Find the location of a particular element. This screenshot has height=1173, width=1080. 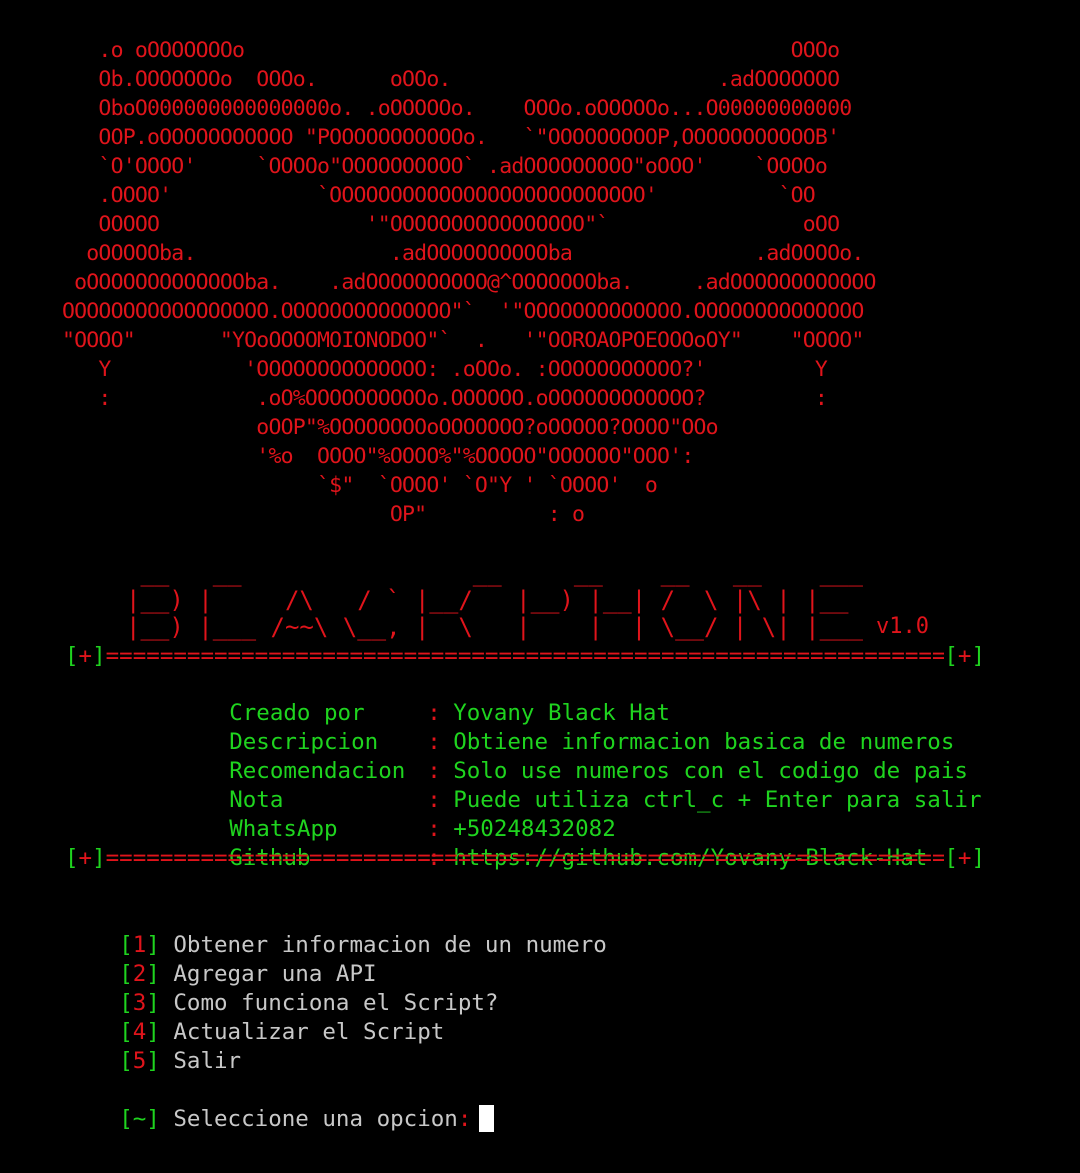

version-label: v1.0 is located at coordinates (902, 626).